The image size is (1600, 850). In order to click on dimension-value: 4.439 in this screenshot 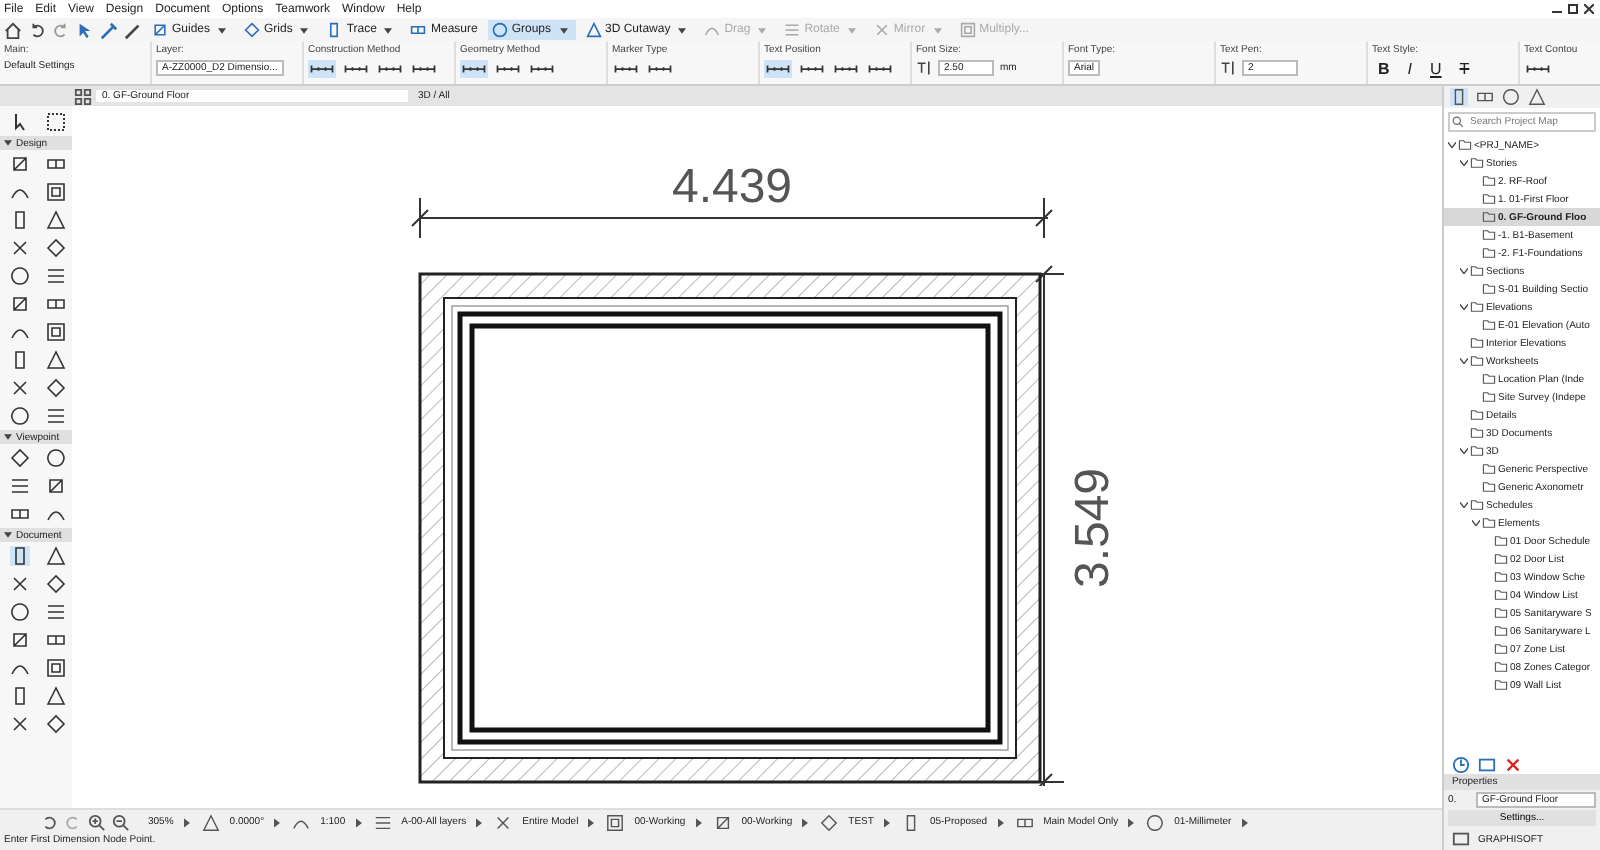, I will do `click(732, 187)`.